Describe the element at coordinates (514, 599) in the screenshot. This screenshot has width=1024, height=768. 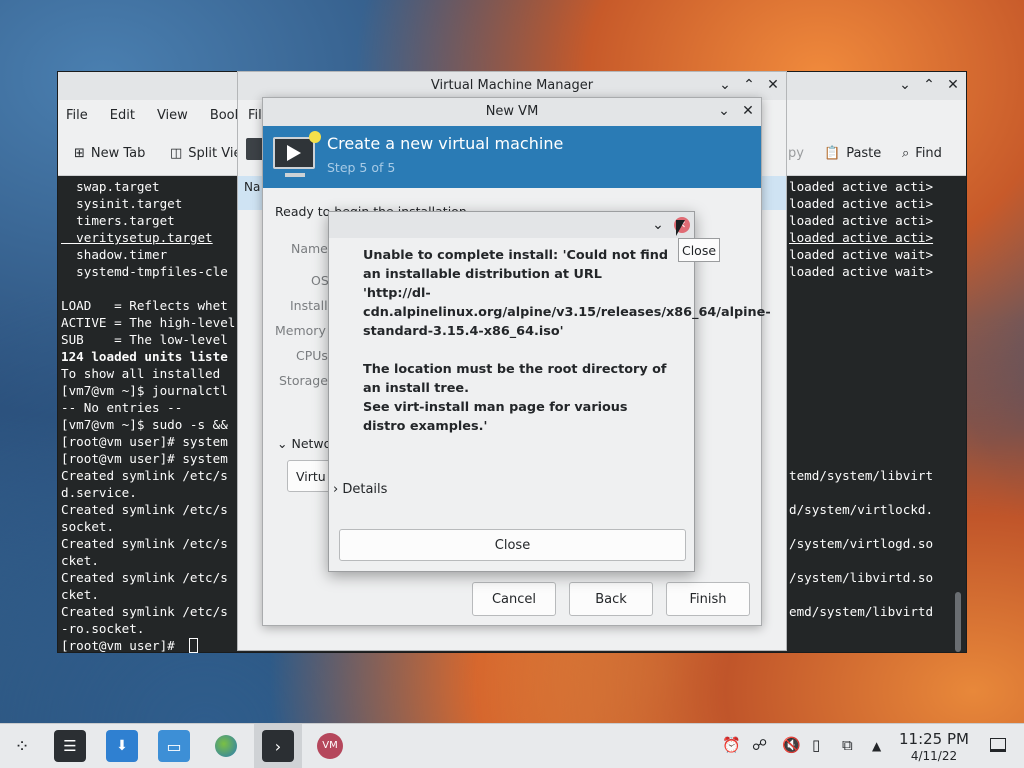
I see `cancel-button: Cancel` at that location.